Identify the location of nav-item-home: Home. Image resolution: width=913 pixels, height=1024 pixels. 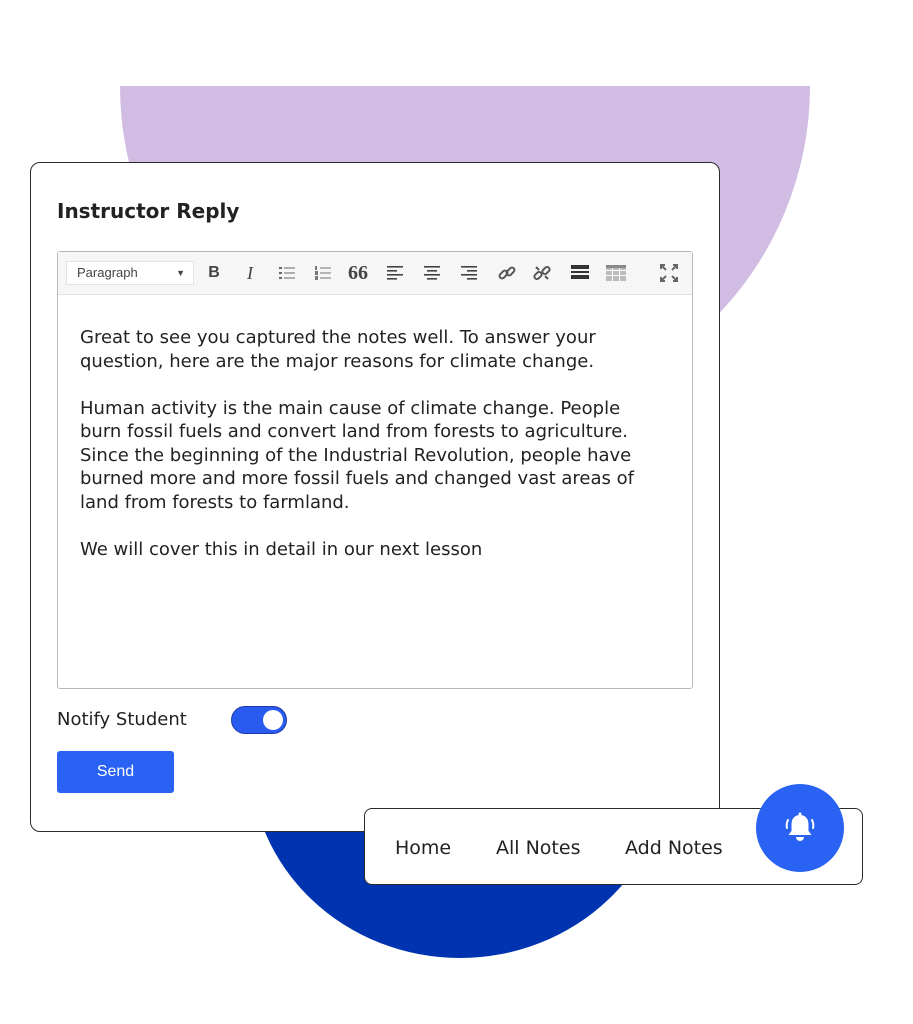
(423, 848).